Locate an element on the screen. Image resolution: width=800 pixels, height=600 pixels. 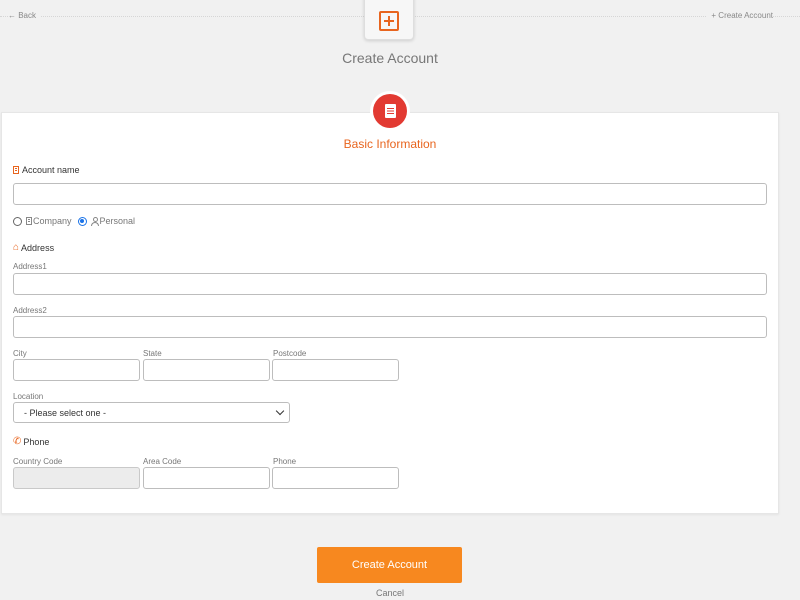
phone-input is located at coordinates (335, 478).